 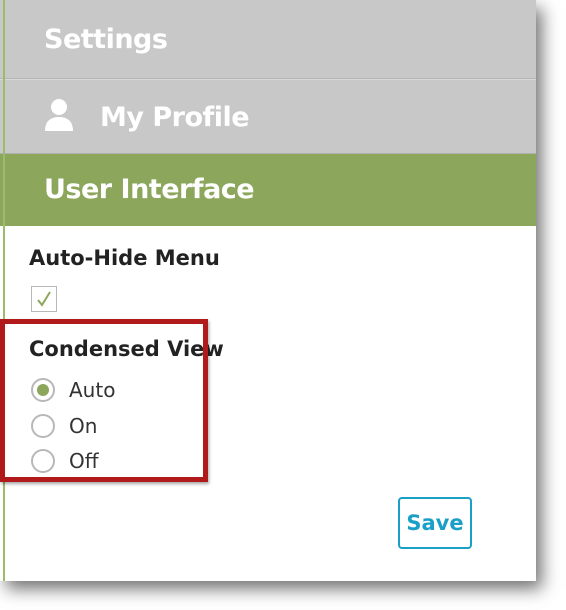 I want to click on condensed-view-highlight, so click(x=104, y=400).